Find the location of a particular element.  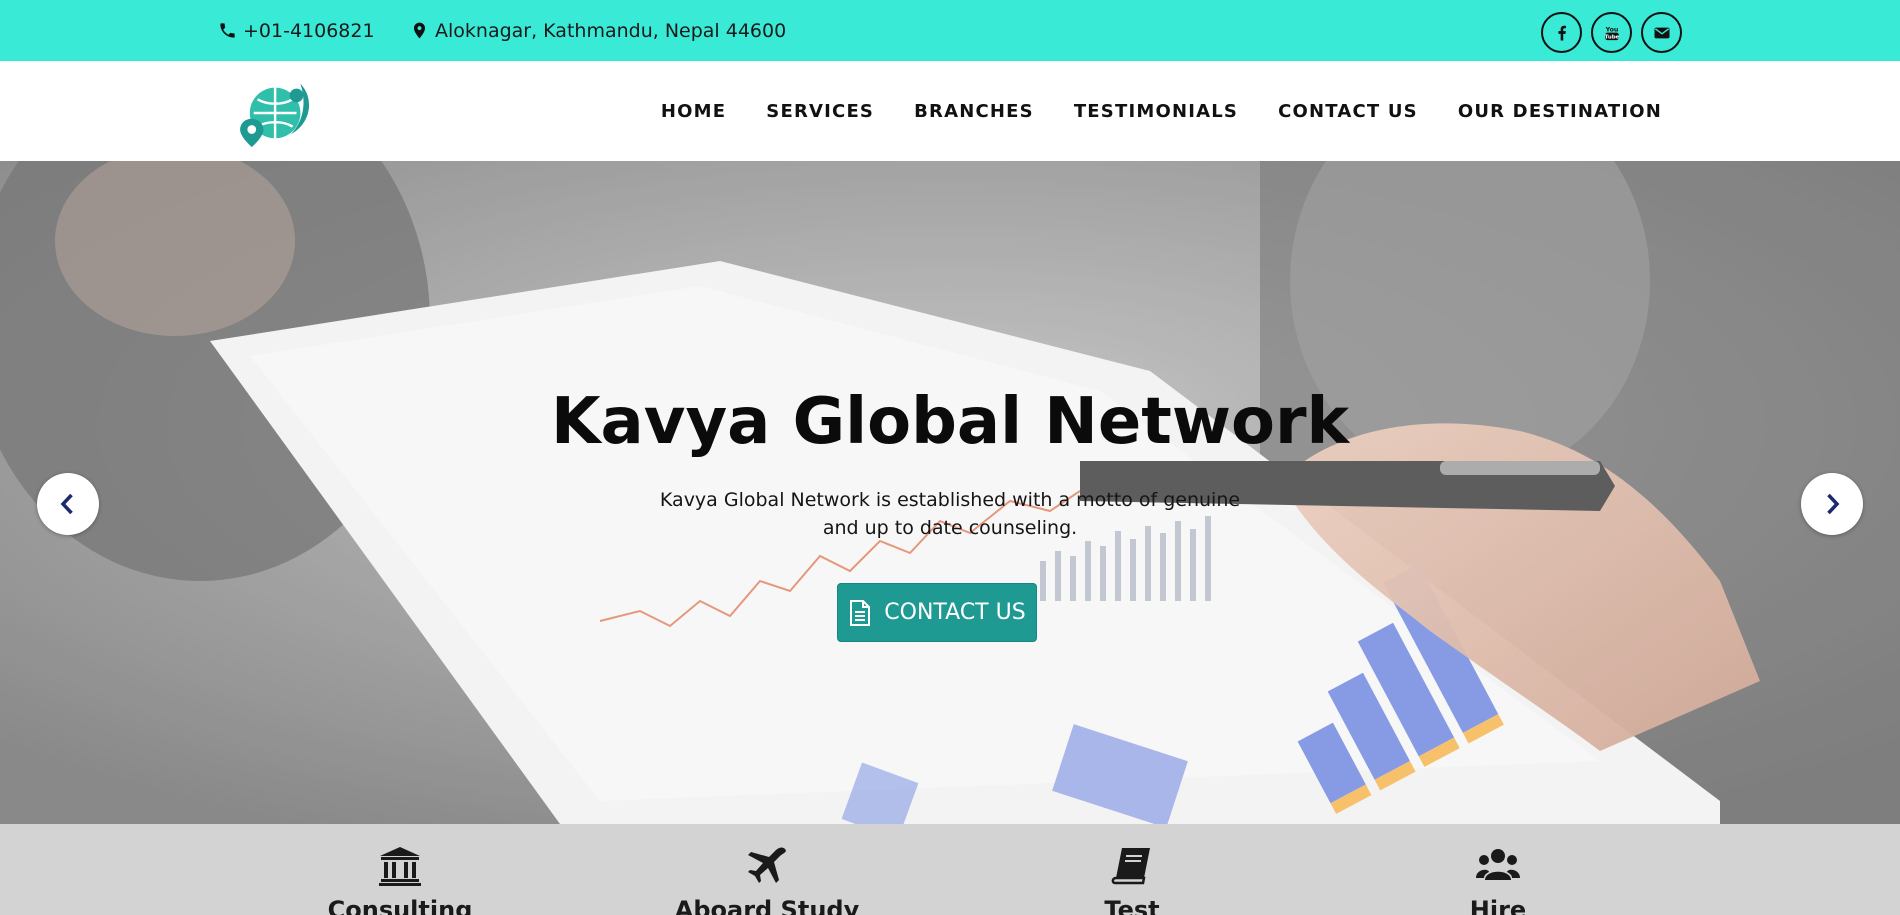

address-text: Aloknagar, Kathmandu, Nepal 44600 is located at coordinates (611, 30).